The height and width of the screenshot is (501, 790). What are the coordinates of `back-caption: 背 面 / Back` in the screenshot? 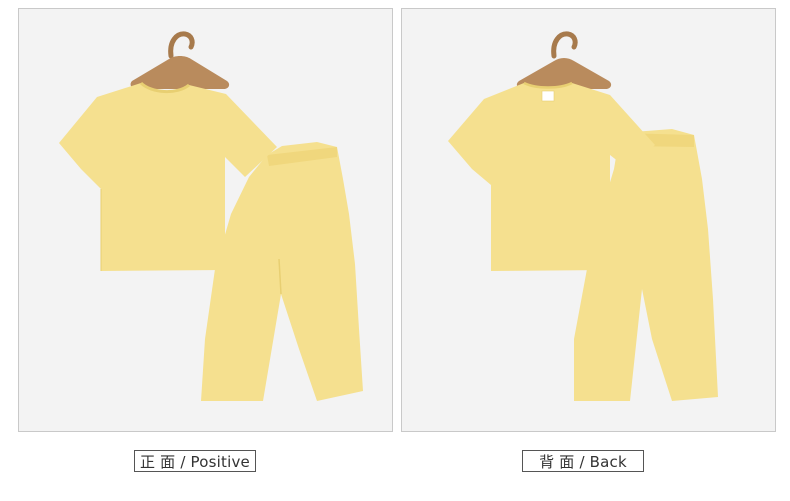 It's located at (583, 461).